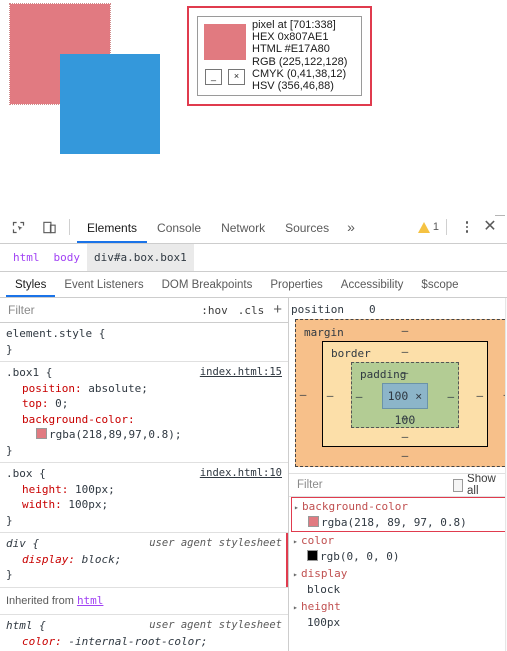  Describe the element at coordinates (490, 227) in the screenshot. I see `close-devtools-icon: ✕` at that location.